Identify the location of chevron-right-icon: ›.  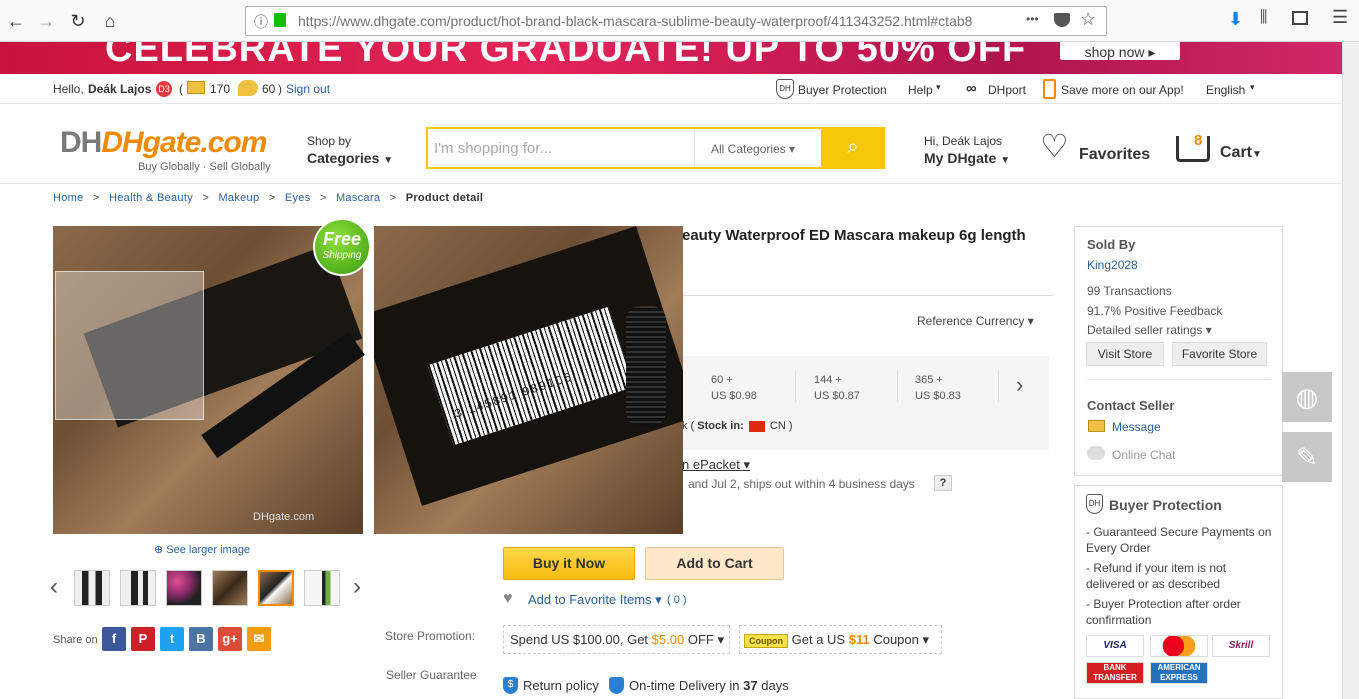
(1019, 385).